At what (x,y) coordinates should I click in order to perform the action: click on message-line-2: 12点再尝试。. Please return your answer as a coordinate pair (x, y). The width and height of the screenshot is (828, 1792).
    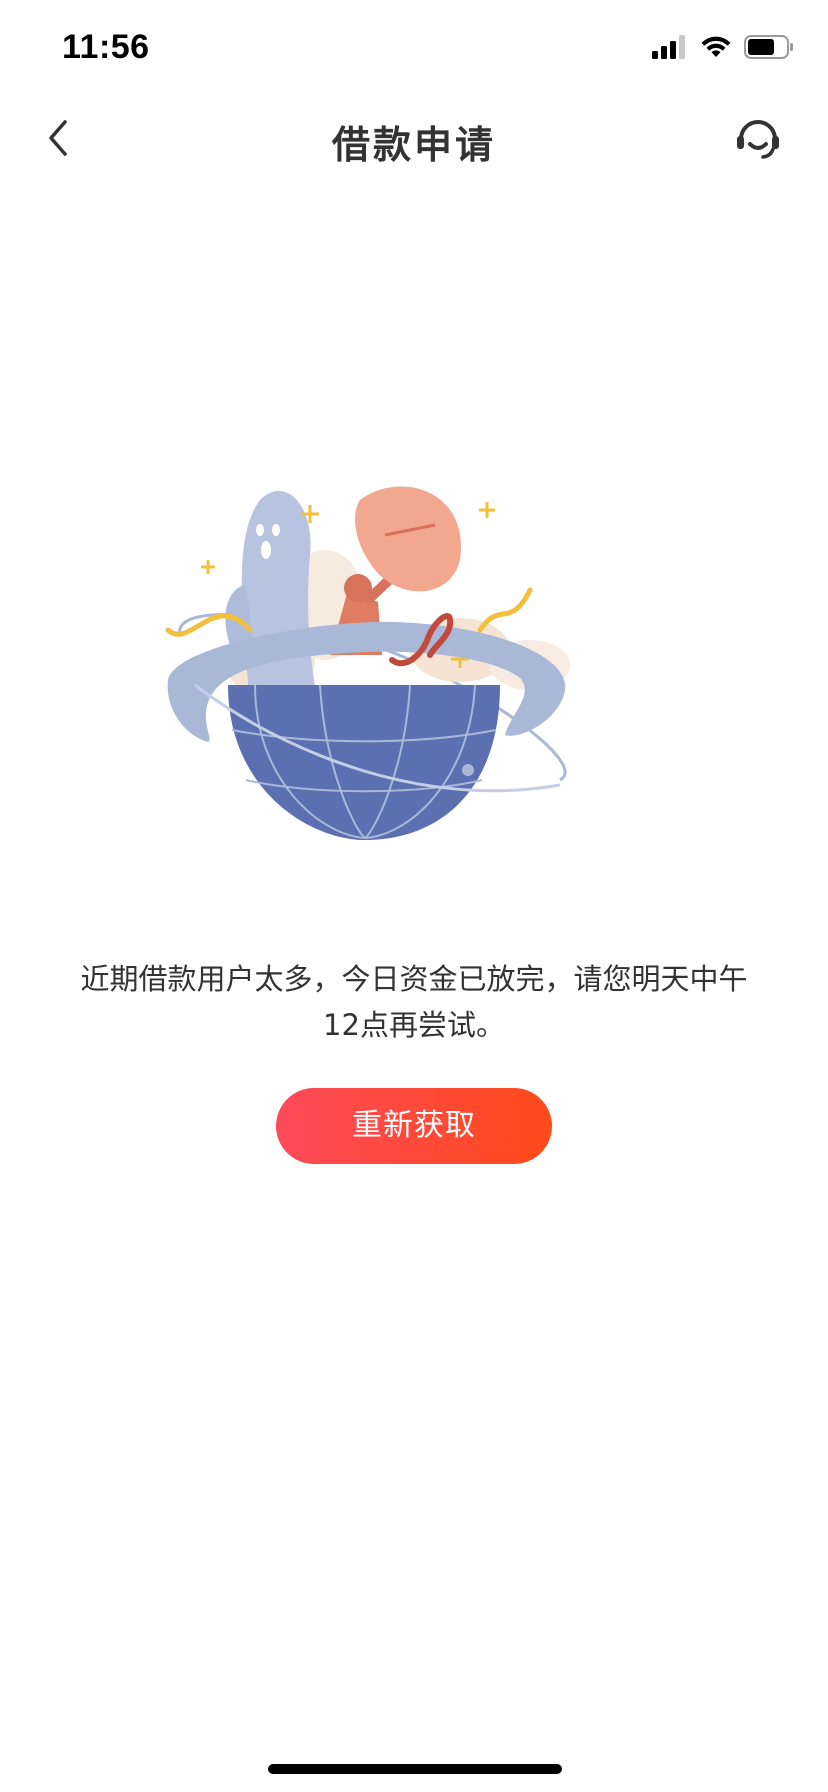
    Looking at the image, I should click on (414, 1025).